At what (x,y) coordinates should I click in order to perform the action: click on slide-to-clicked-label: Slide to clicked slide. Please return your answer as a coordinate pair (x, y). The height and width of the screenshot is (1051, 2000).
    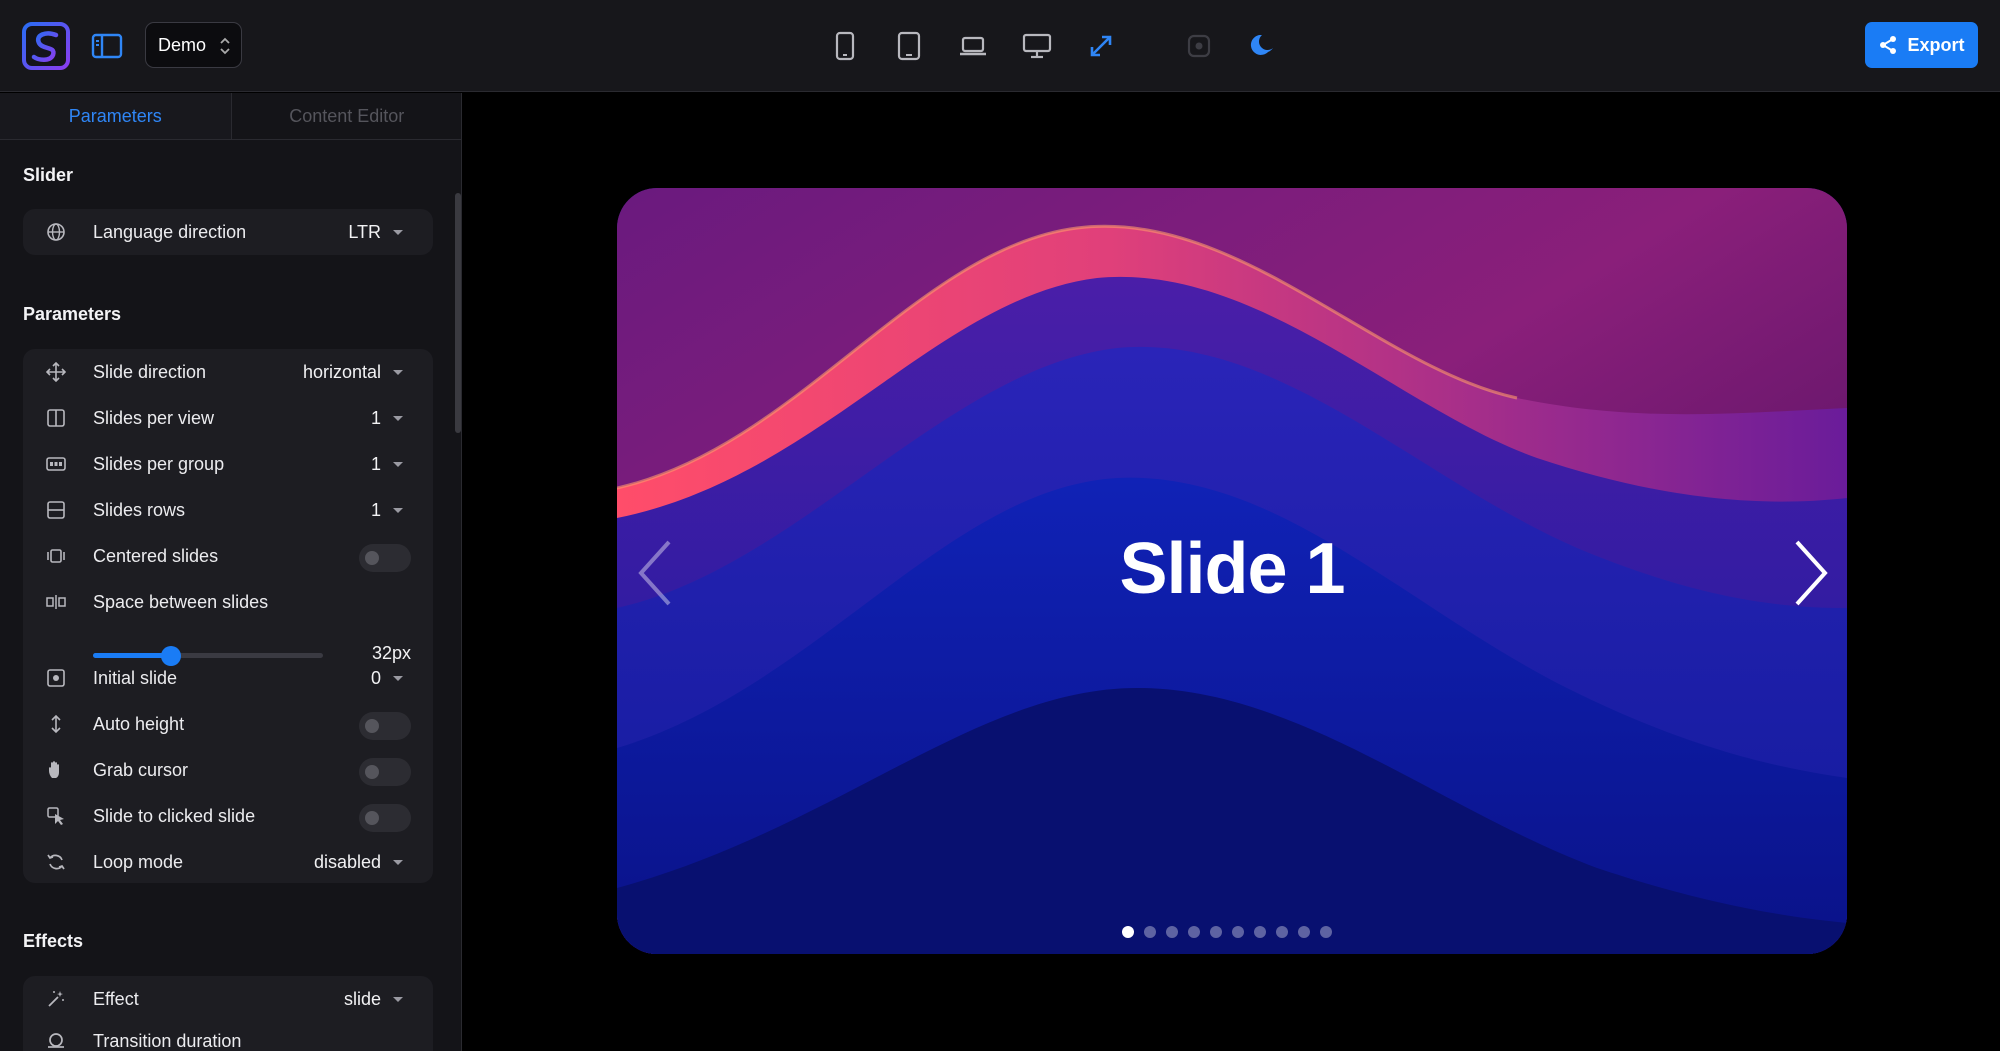
    Looking at the image, I should click on (174, 816).